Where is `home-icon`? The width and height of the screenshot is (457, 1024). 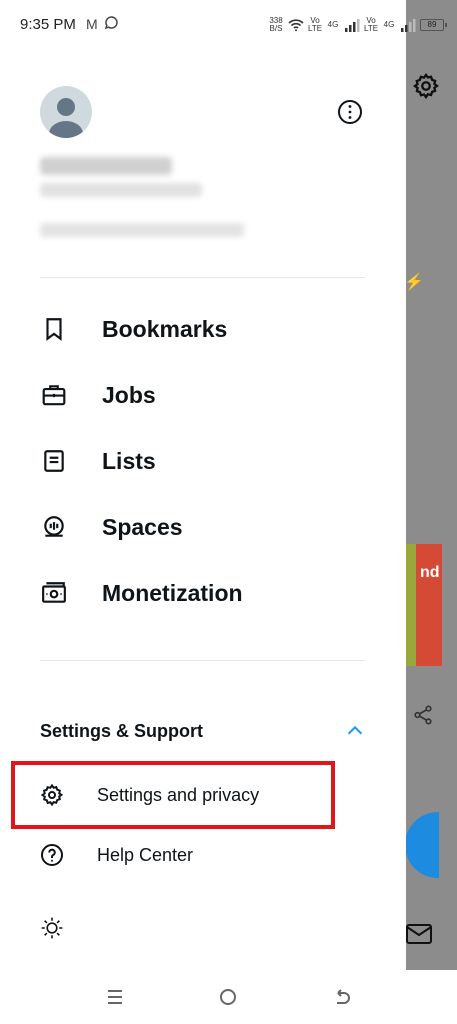 home-icon is located at coordinates (228, 997).